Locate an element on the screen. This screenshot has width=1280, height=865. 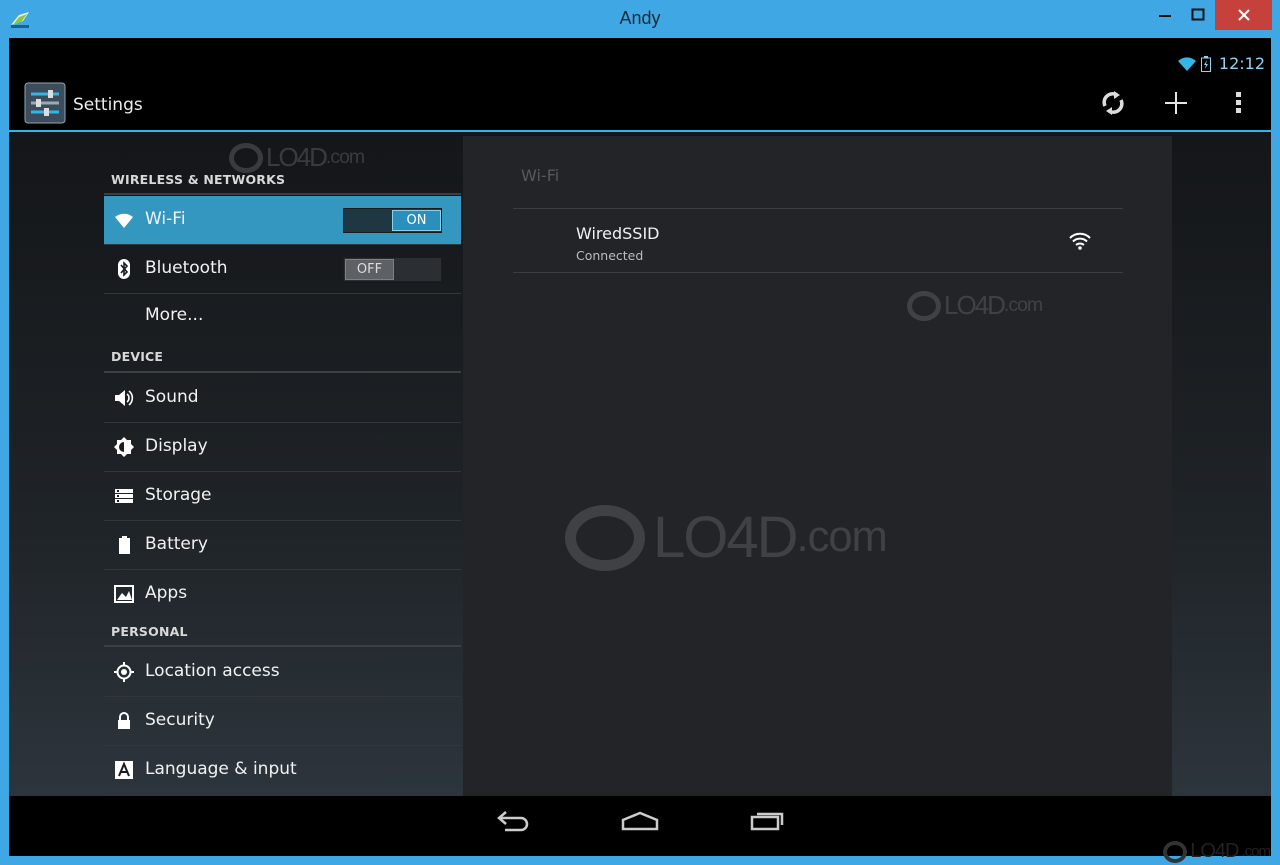
back-button is located at coordinates (514, 821).